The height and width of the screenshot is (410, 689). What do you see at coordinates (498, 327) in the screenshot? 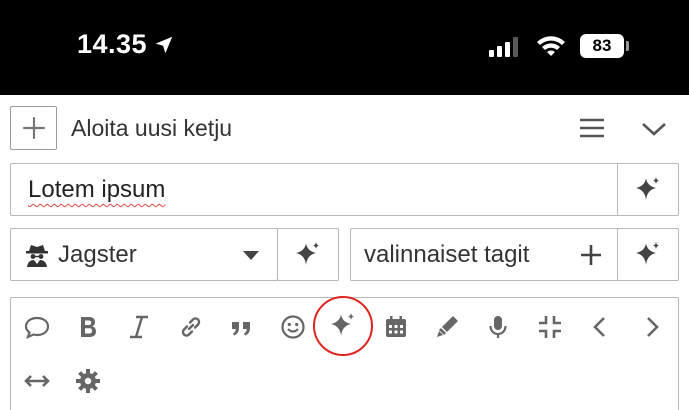
I see `microphone-icon` at bounding box center [498, 327].